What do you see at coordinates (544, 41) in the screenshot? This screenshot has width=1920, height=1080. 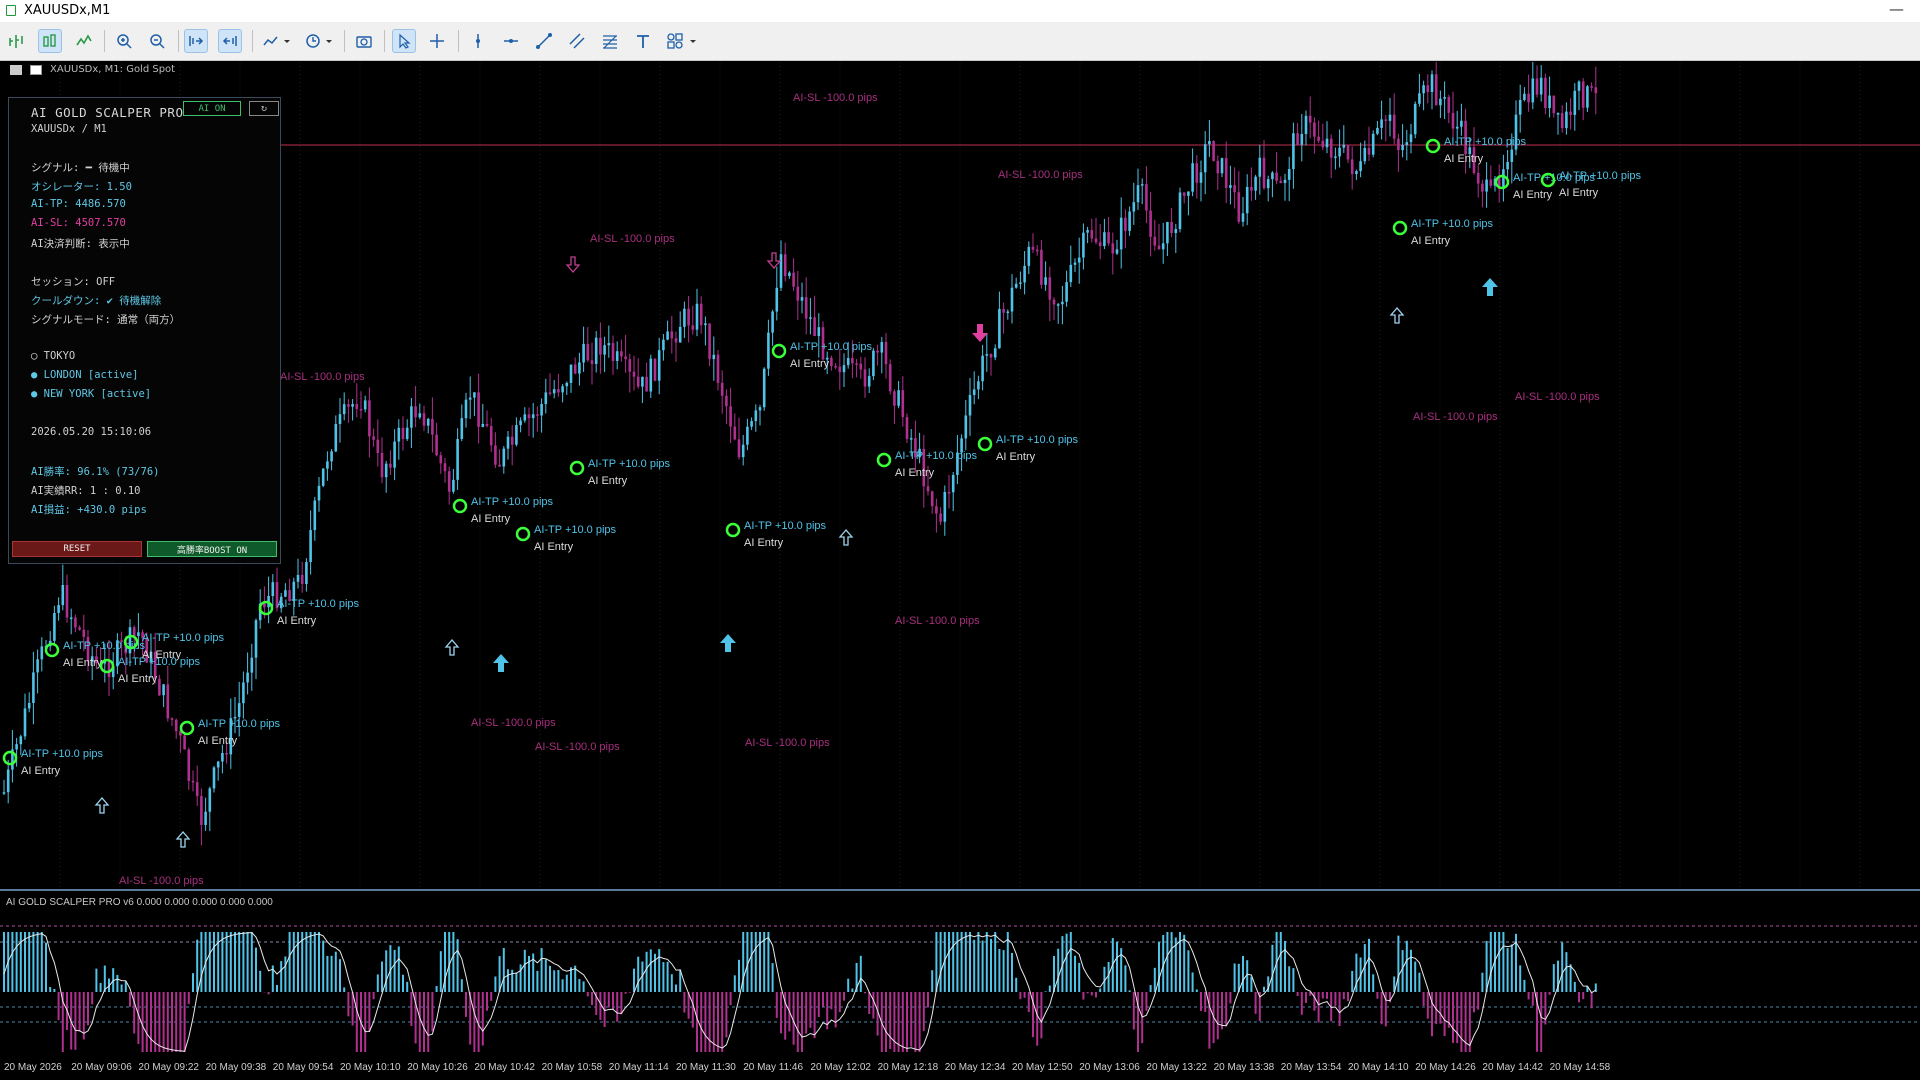 I see `trendline-icon` at bounding box center [544, 41].